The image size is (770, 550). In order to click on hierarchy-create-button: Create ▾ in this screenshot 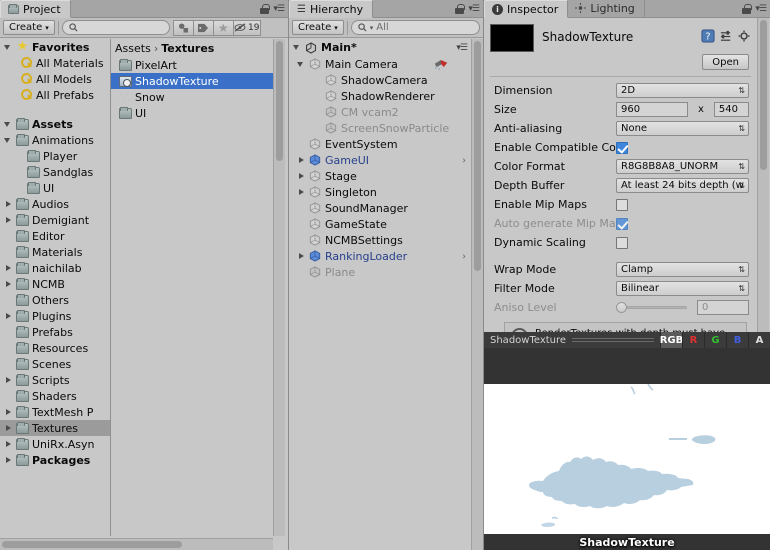, I will do `click(318, 27)`.